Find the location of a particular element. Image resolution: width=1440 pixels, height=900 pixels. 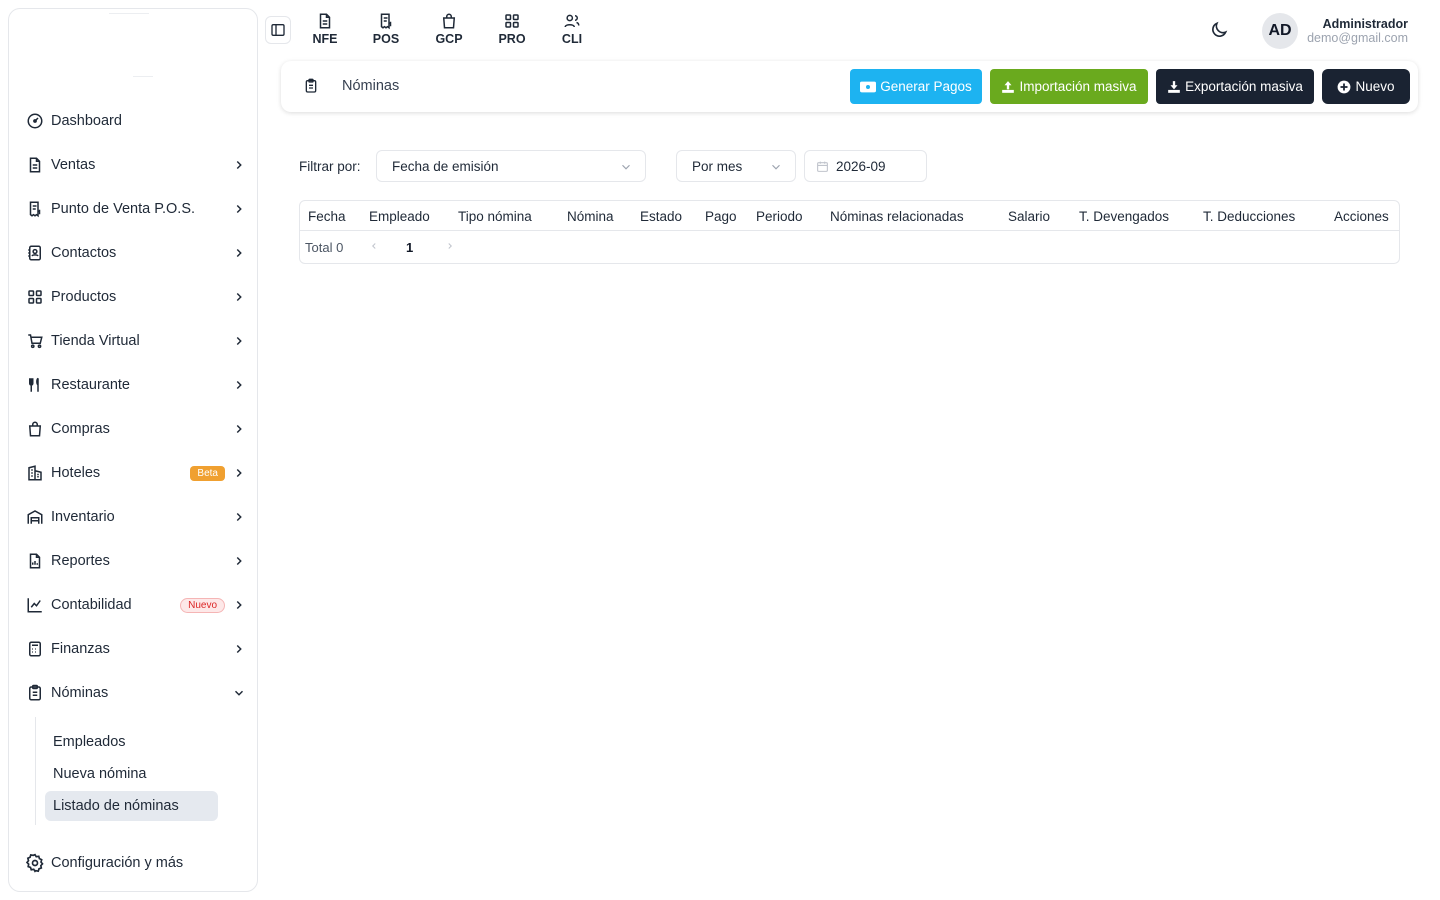

sidebar-item-nominas: Nóminas is located at coordinates (136, 693).